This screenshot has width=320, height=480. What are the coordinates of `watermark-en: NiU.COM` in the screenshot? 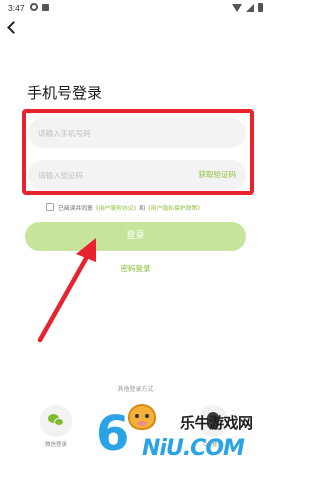 It's located at (193, 448).